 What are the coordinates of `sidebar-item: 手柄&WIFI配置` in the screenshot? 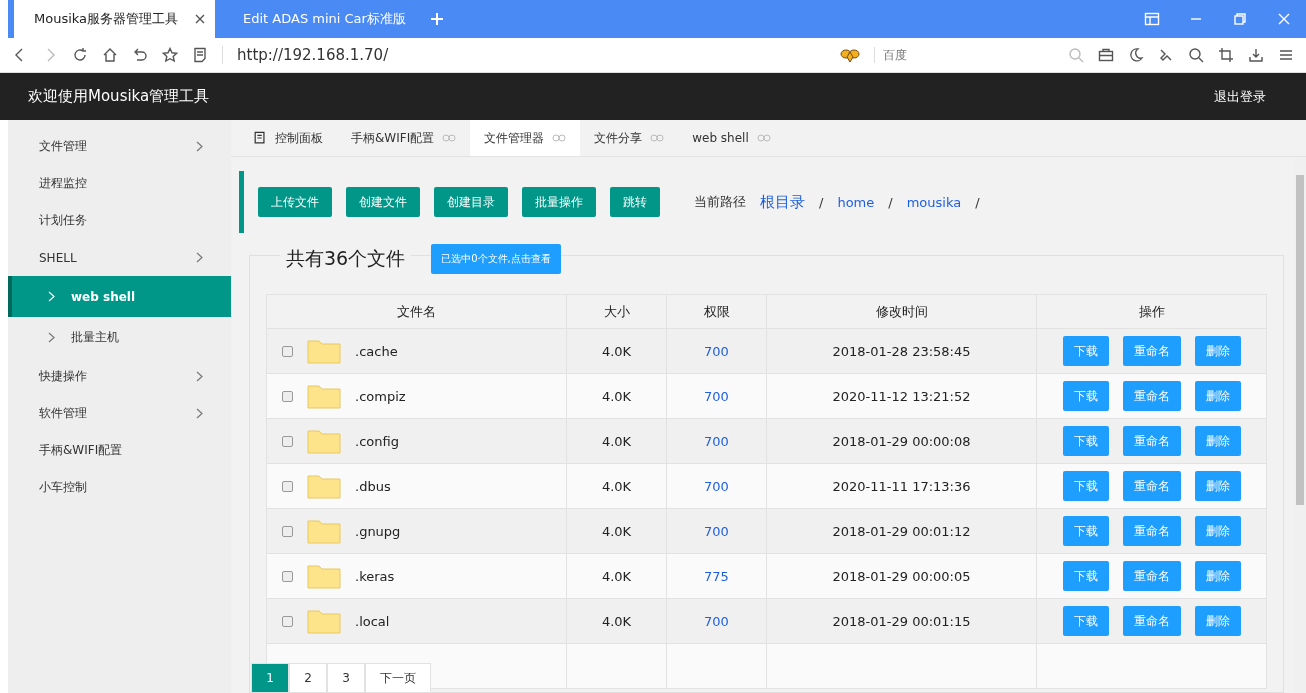 It's located at (119, 450).